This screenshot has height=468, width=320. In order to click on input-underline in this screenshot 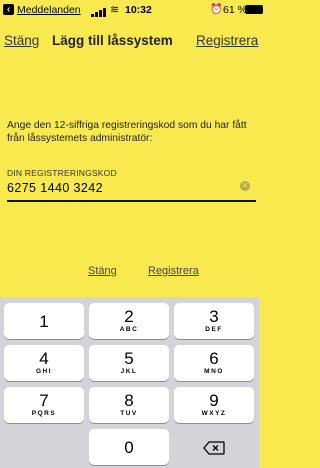, I will do `click(131, 201)`.